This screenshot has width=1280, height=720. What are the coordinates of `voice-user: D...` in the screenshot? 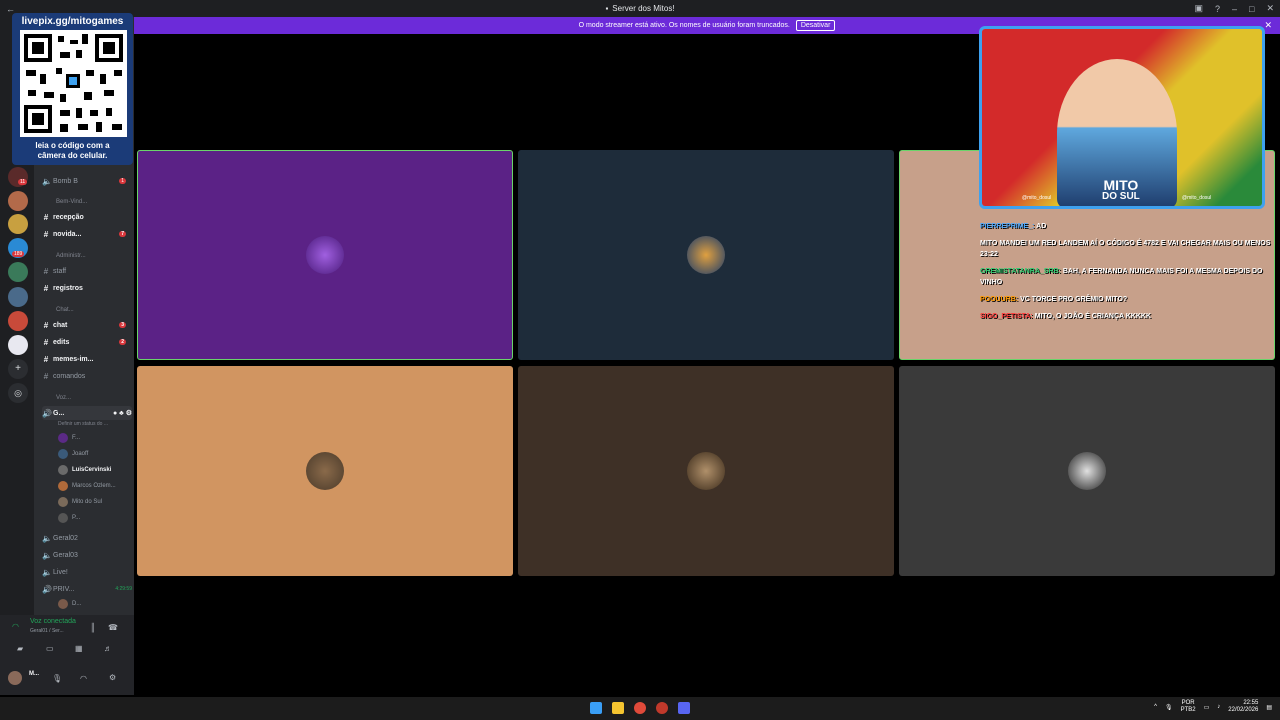 It's located at (69, 604).